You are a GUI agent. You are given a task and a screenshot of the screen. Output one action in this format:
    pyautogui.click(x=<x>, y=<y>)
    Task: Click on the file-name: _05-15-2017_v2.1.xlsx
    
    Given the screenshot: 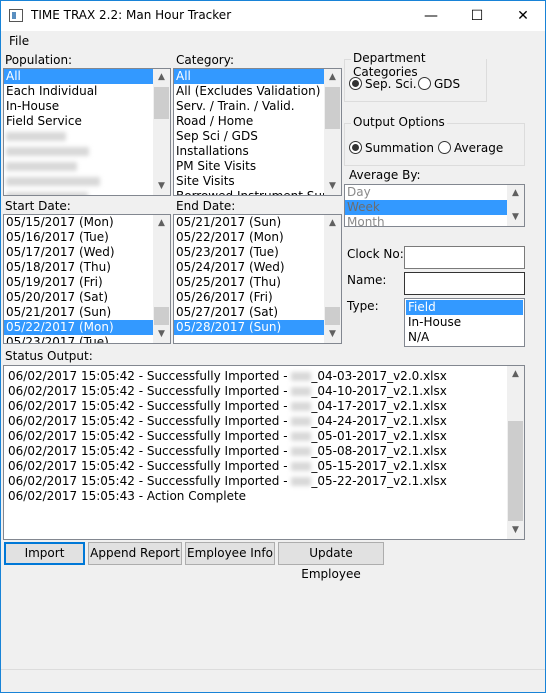 What is the action you would take?
    pyautogui.click(x=379, y=466)
    